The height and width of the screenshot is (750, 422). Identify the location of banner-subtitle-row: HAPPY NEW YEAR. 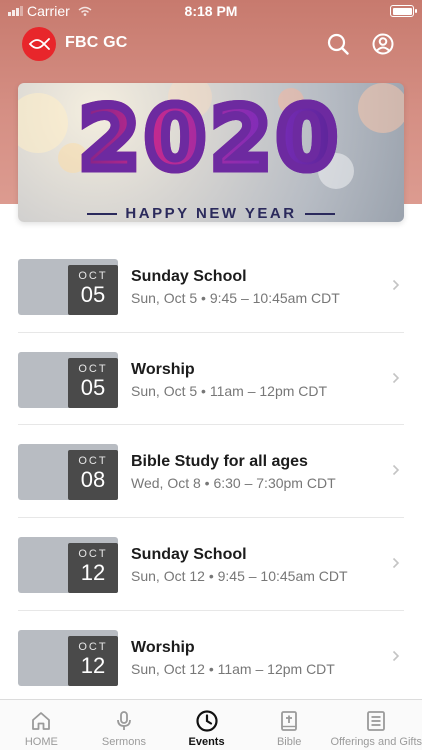
(211, 213).